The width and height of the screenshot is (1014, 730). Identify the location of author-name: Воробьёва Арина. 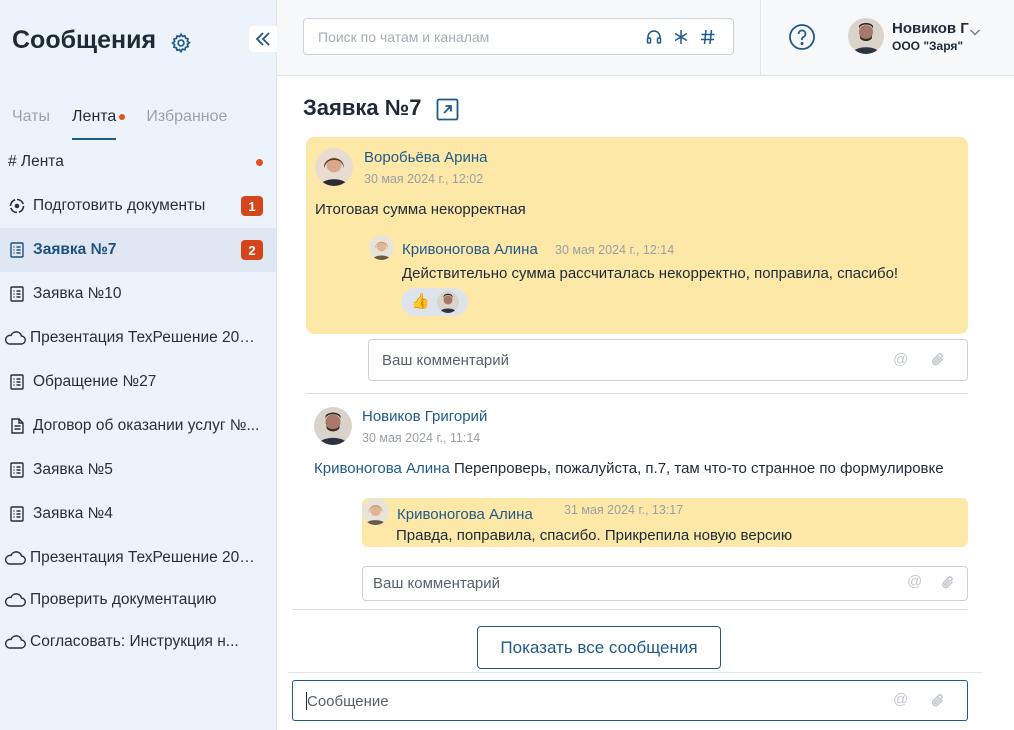
(425, 157).